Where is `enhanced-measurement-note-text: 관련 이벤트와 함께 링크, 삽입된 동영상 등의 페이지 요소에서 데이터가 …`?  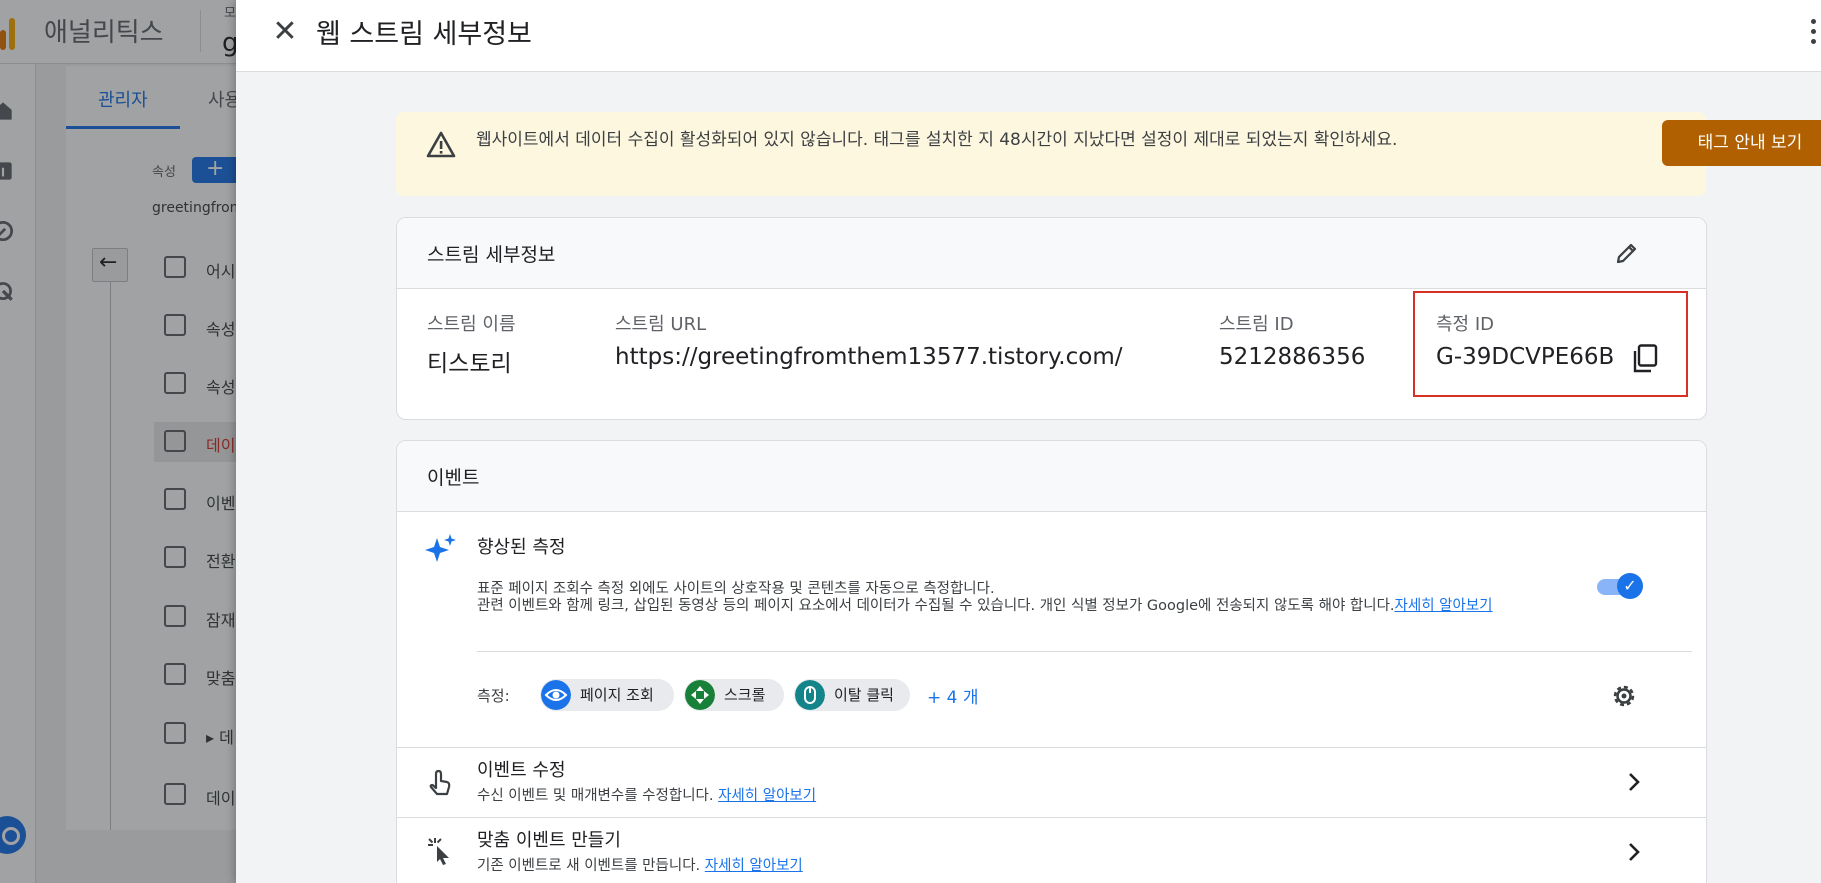
enhanced-measurement-note-text: 관련 이벤트와 함께 링크, 삽입된 동영상 등의 페이지 요소에서 데이터가 … is located at coordinates (936, 606).